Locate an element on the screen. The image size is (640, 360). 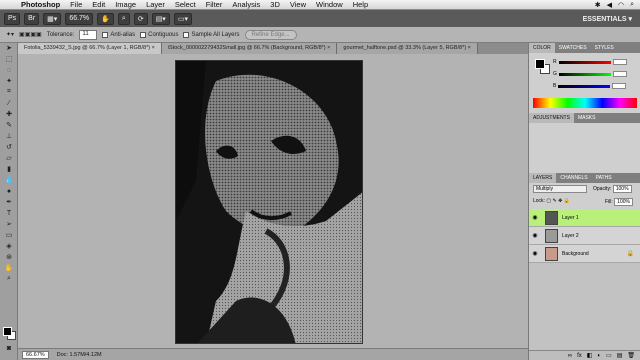
path-selection-tool-icon: ➢ is located at coordinates (9, 224).